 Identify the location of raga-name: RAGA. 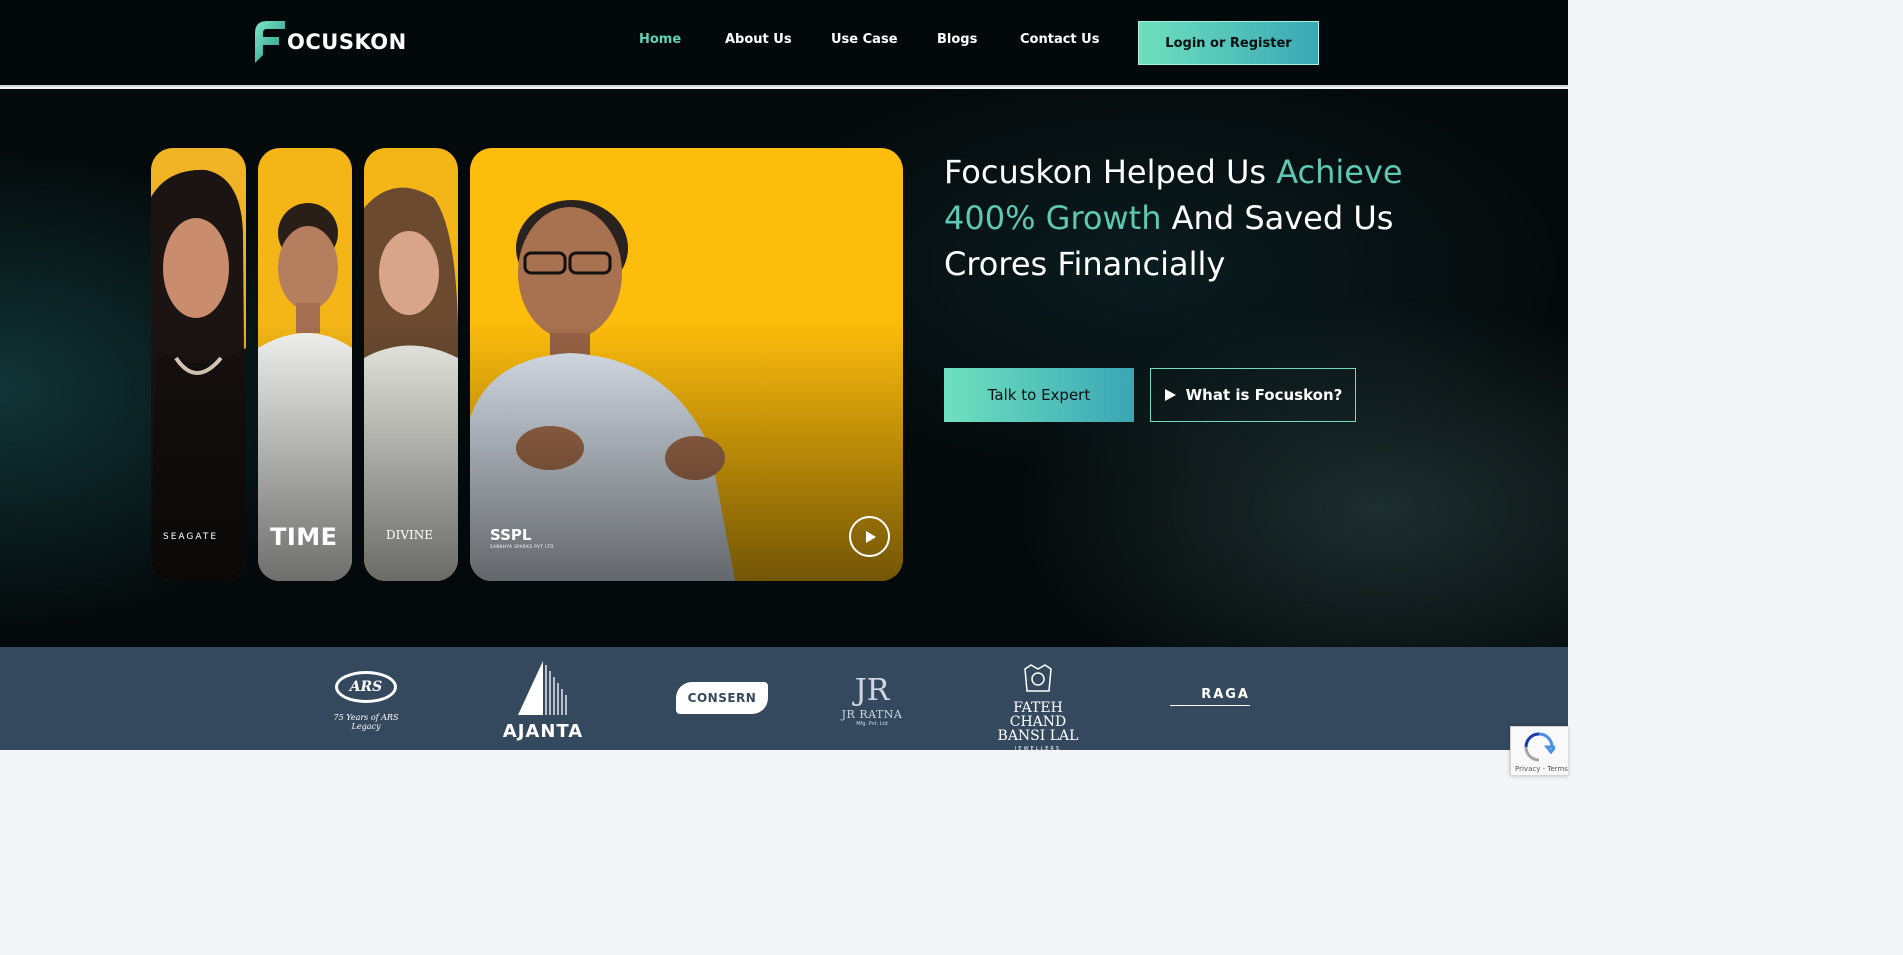
(1225, 694).